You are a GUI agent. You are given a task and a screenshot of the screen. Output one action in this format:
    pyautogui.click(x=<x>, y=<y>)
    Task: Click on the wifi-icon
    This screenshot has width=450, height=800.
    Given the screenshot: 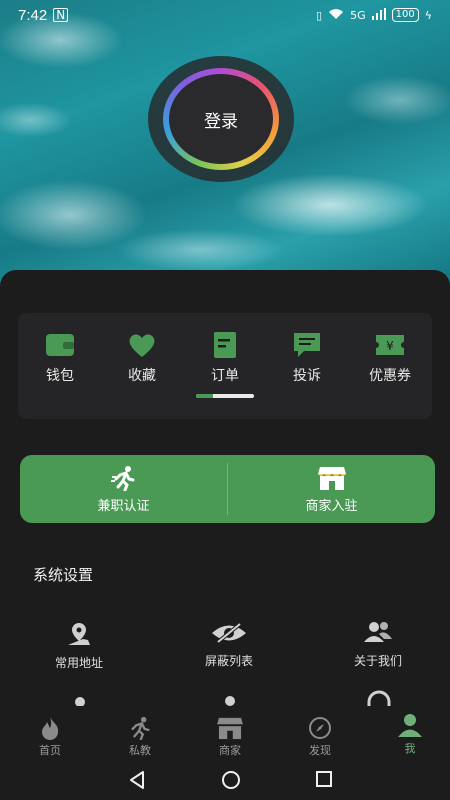 What is the action you would take?
    pyautogui.click(x=336, y=15)
    